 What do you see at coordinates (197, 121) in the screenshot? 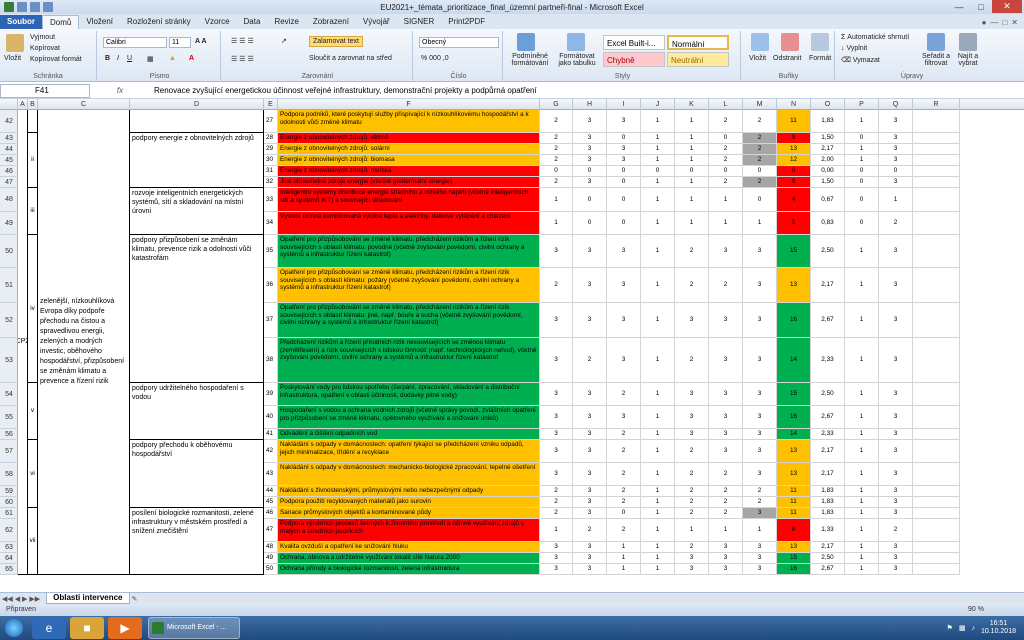
I see `d-blank` at bounding box center [197, 121].